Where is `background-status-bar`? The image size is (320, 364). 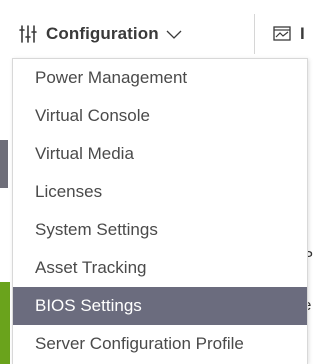 background-status-bar is located at coordinates (5, 323).